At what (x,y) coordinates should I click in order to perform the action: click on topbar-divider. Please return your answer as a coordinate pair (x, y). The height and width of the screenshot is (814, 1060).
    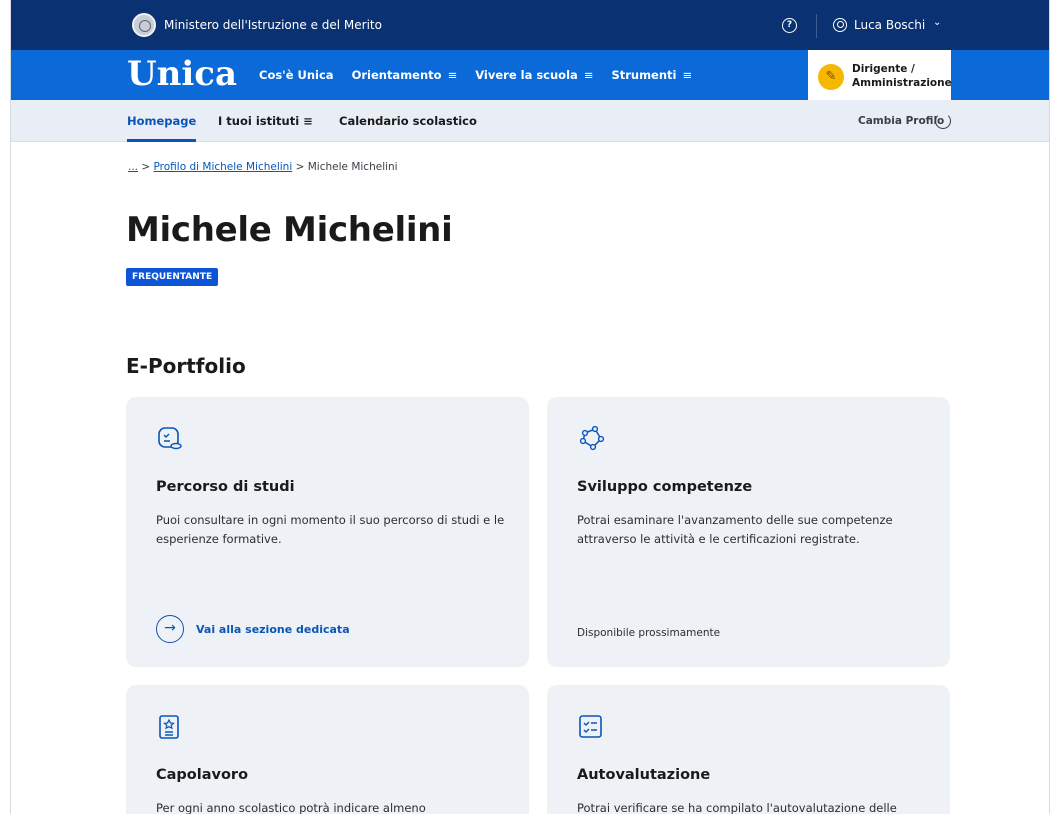
    Looking at the image, I should click on (816, 26).